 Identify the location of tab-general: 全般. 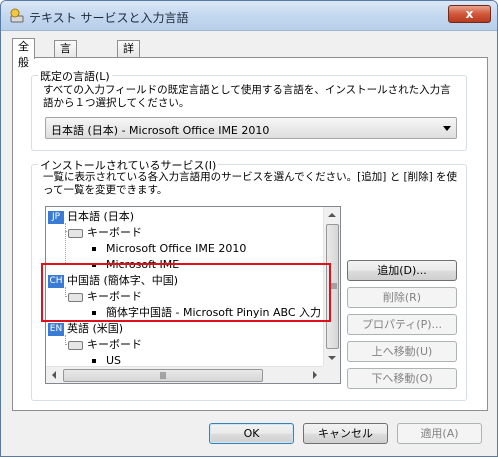
(23, 53).